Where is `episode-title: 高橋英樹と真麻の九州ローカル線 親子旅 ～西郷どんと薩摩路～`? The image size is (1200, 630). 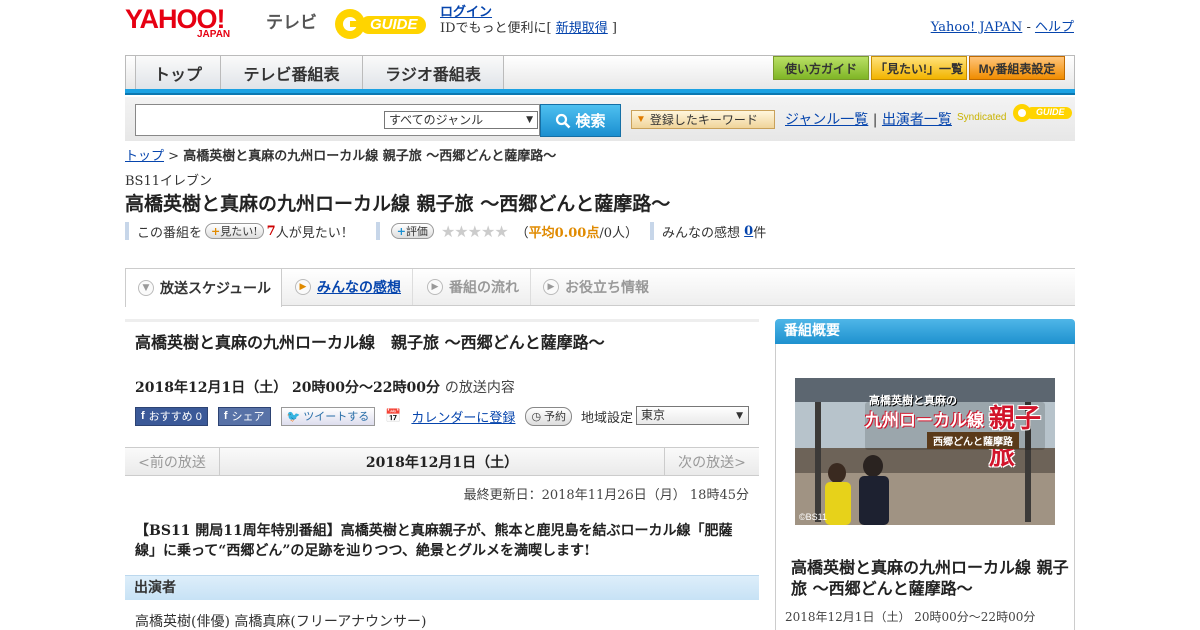
episode-title: 高橋英樹と真麻の九州ローカル線 親子旅 ～西郷どんと薩摩路～ is located at coordinates (370, 342).